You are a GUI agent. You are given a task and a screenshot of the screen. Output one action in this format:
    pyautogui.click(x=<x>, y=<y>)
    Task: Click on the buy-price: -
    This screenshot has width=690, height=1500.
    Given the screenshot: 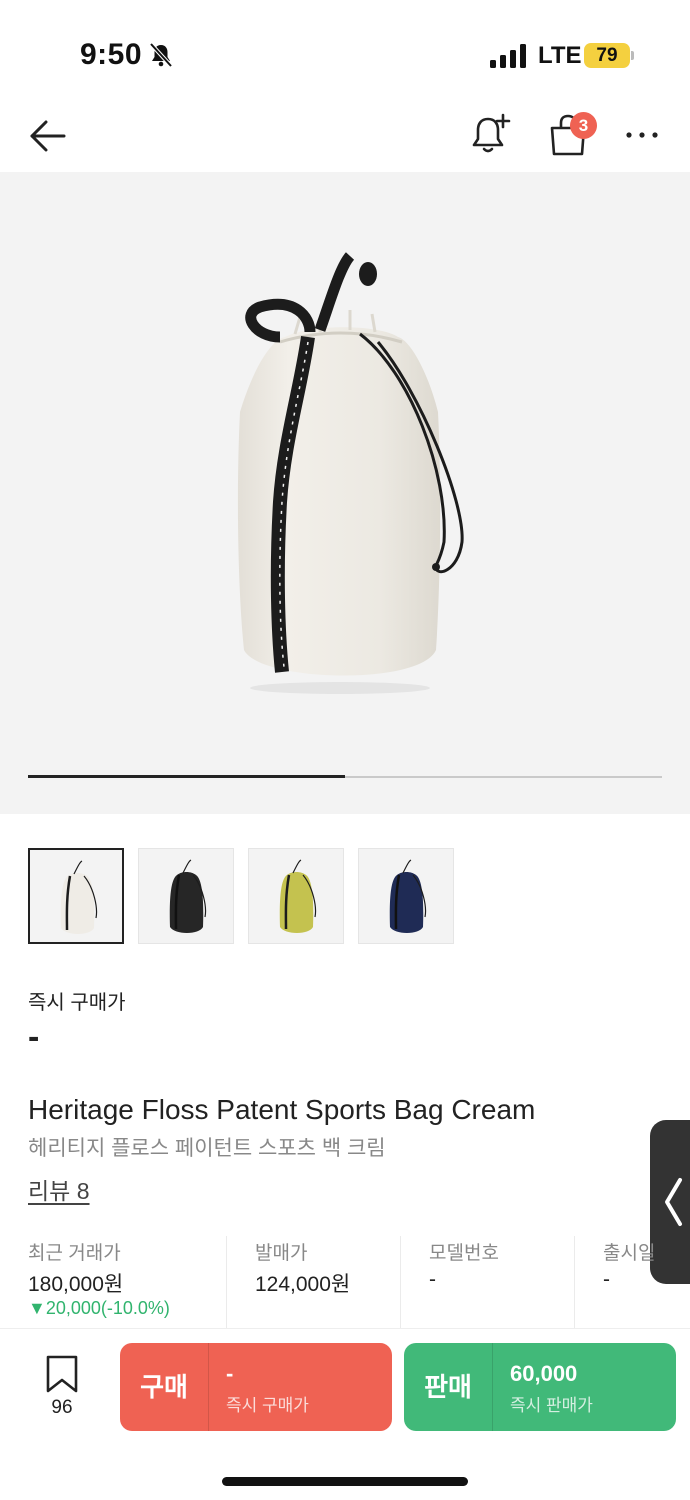 What is the action you would take?
    pyautogui.click(x=230, y=1373)
    